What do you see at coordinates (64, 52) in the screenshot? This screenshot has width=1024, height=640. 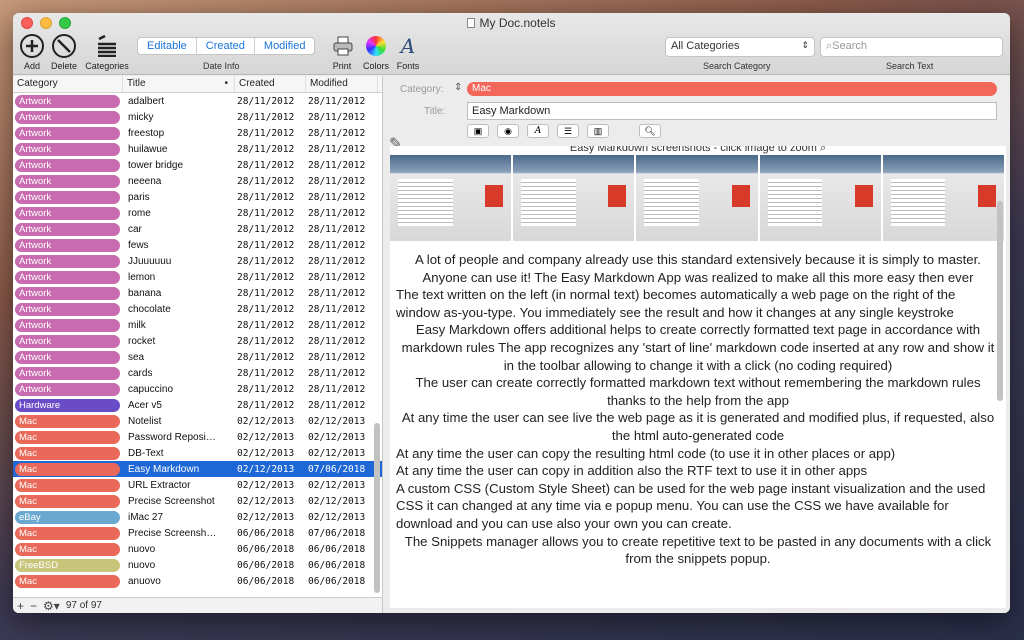 I see `delete-button: Delete` at bounding box center [64, 52].